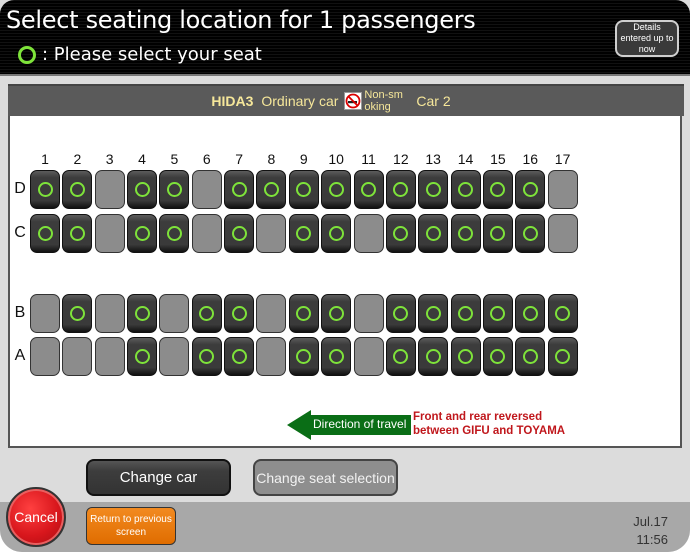 The width and height of the screenshot is (690, 552). Describe the element at coordinates (20, 355) in the screenshot. I see `row-label: A` at that location.